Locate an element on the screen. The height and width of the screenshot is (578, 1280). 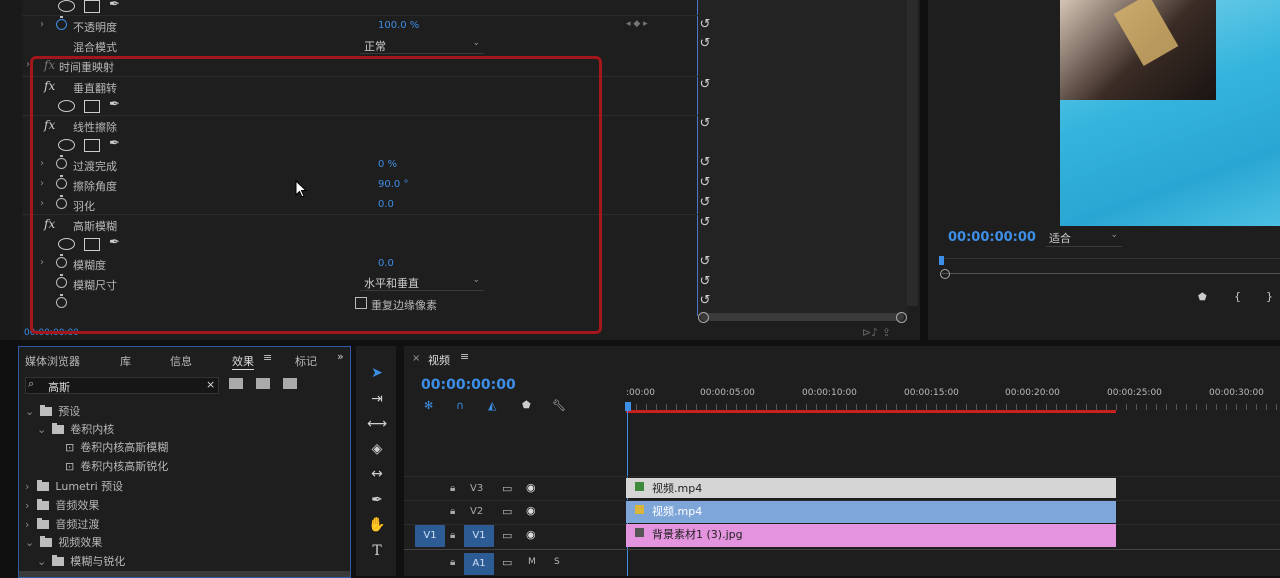
stopwatch-icon is located at coordinates (61, 23).